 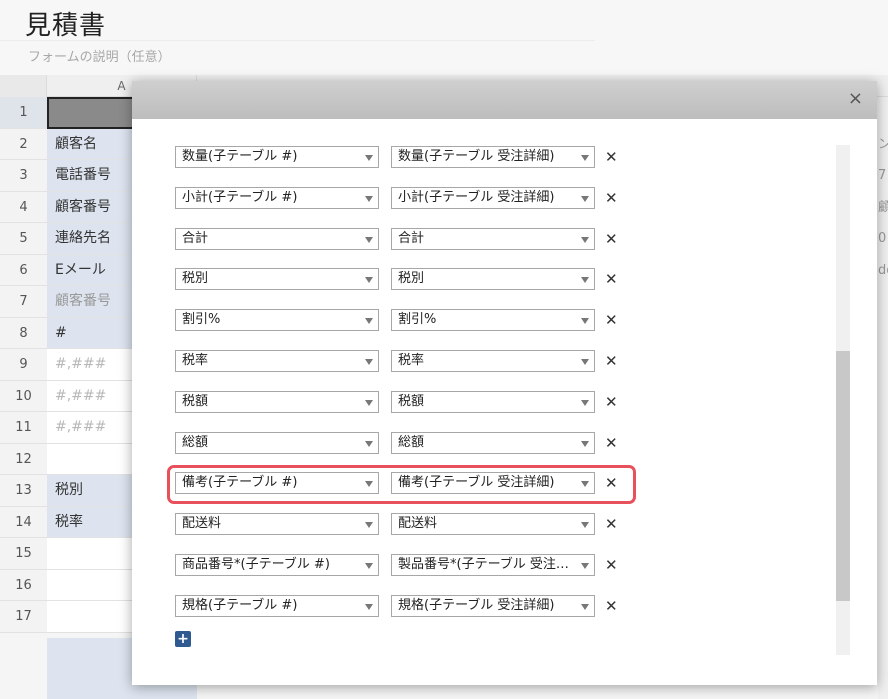 What do you see at coordinates (493, 197) in the screenshot?
I see `target-field-select: 小計(子テーブル 受注詳細)` at bounding box center [493, 197].